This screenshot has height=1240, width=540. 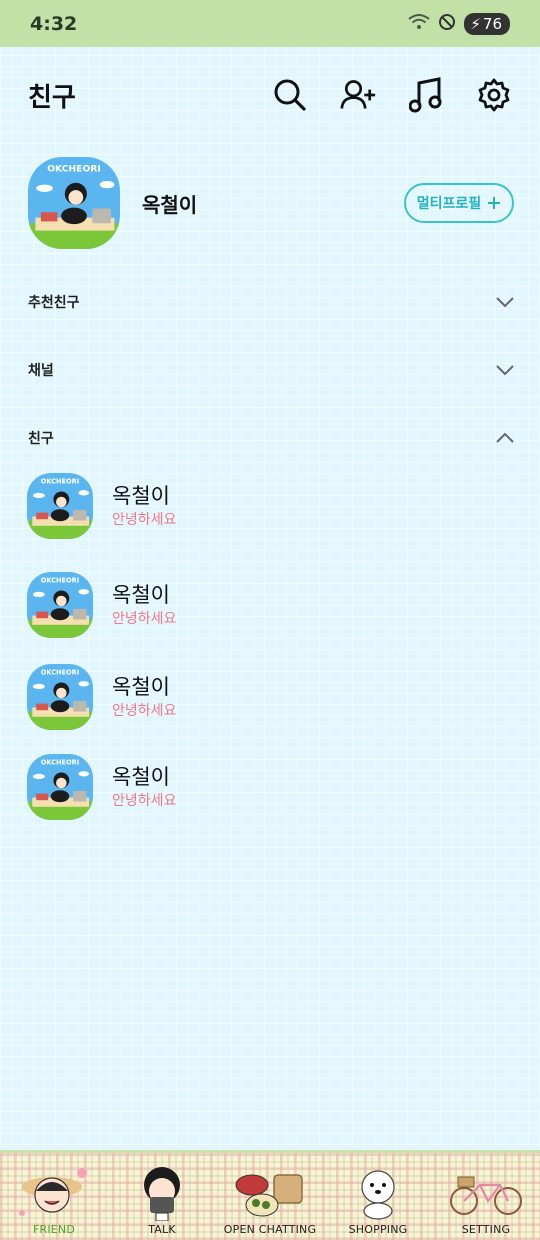 What do you see at coordinates (74, 203) in the screenshot?
I see `my-avatar` at bounding box center [74, 203].